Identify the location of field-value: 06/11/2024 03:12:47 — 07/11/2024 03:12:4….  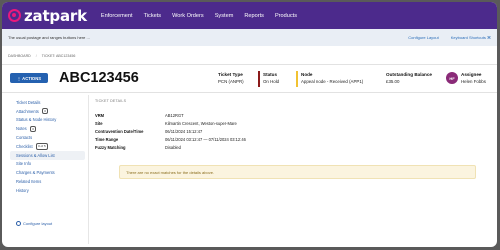
(205, 140).